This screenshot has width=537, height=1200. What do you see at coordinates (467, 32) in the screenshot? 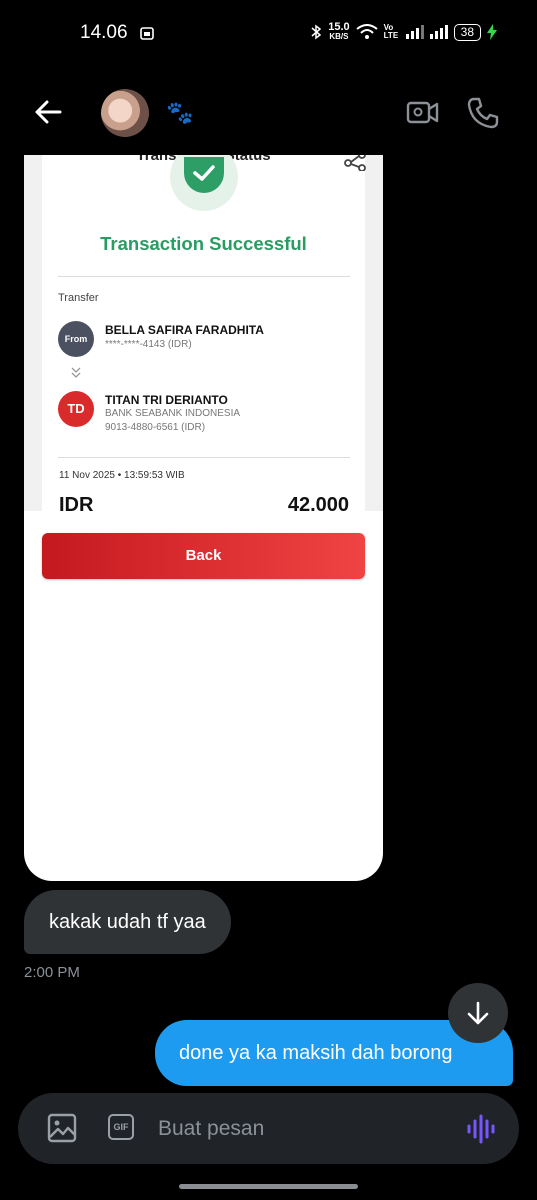
I see `battery-level: 38` at bounding box center [467, 32].